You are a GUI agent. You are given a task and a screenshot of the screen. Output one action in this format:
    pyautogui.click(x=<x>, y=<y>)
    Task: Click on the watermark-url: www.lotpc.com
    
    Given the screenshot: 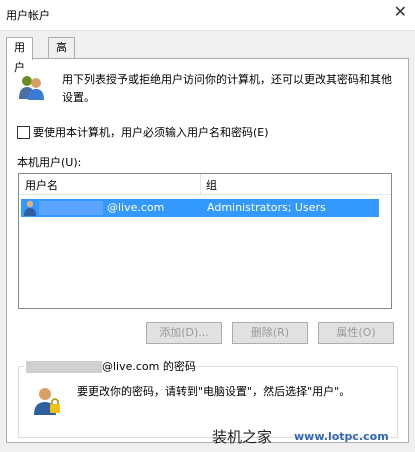 What is the action you would take?
    pyautogui.click(x=341, y=436)
    